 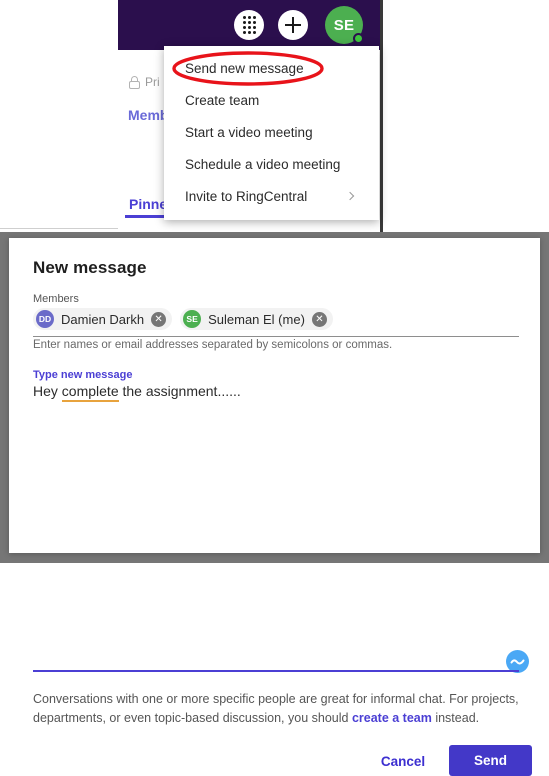 What do you see at coordinates (90, 392) in the screenshot?
I see `misspelled-word: complete` at bounding box center [90, 392].